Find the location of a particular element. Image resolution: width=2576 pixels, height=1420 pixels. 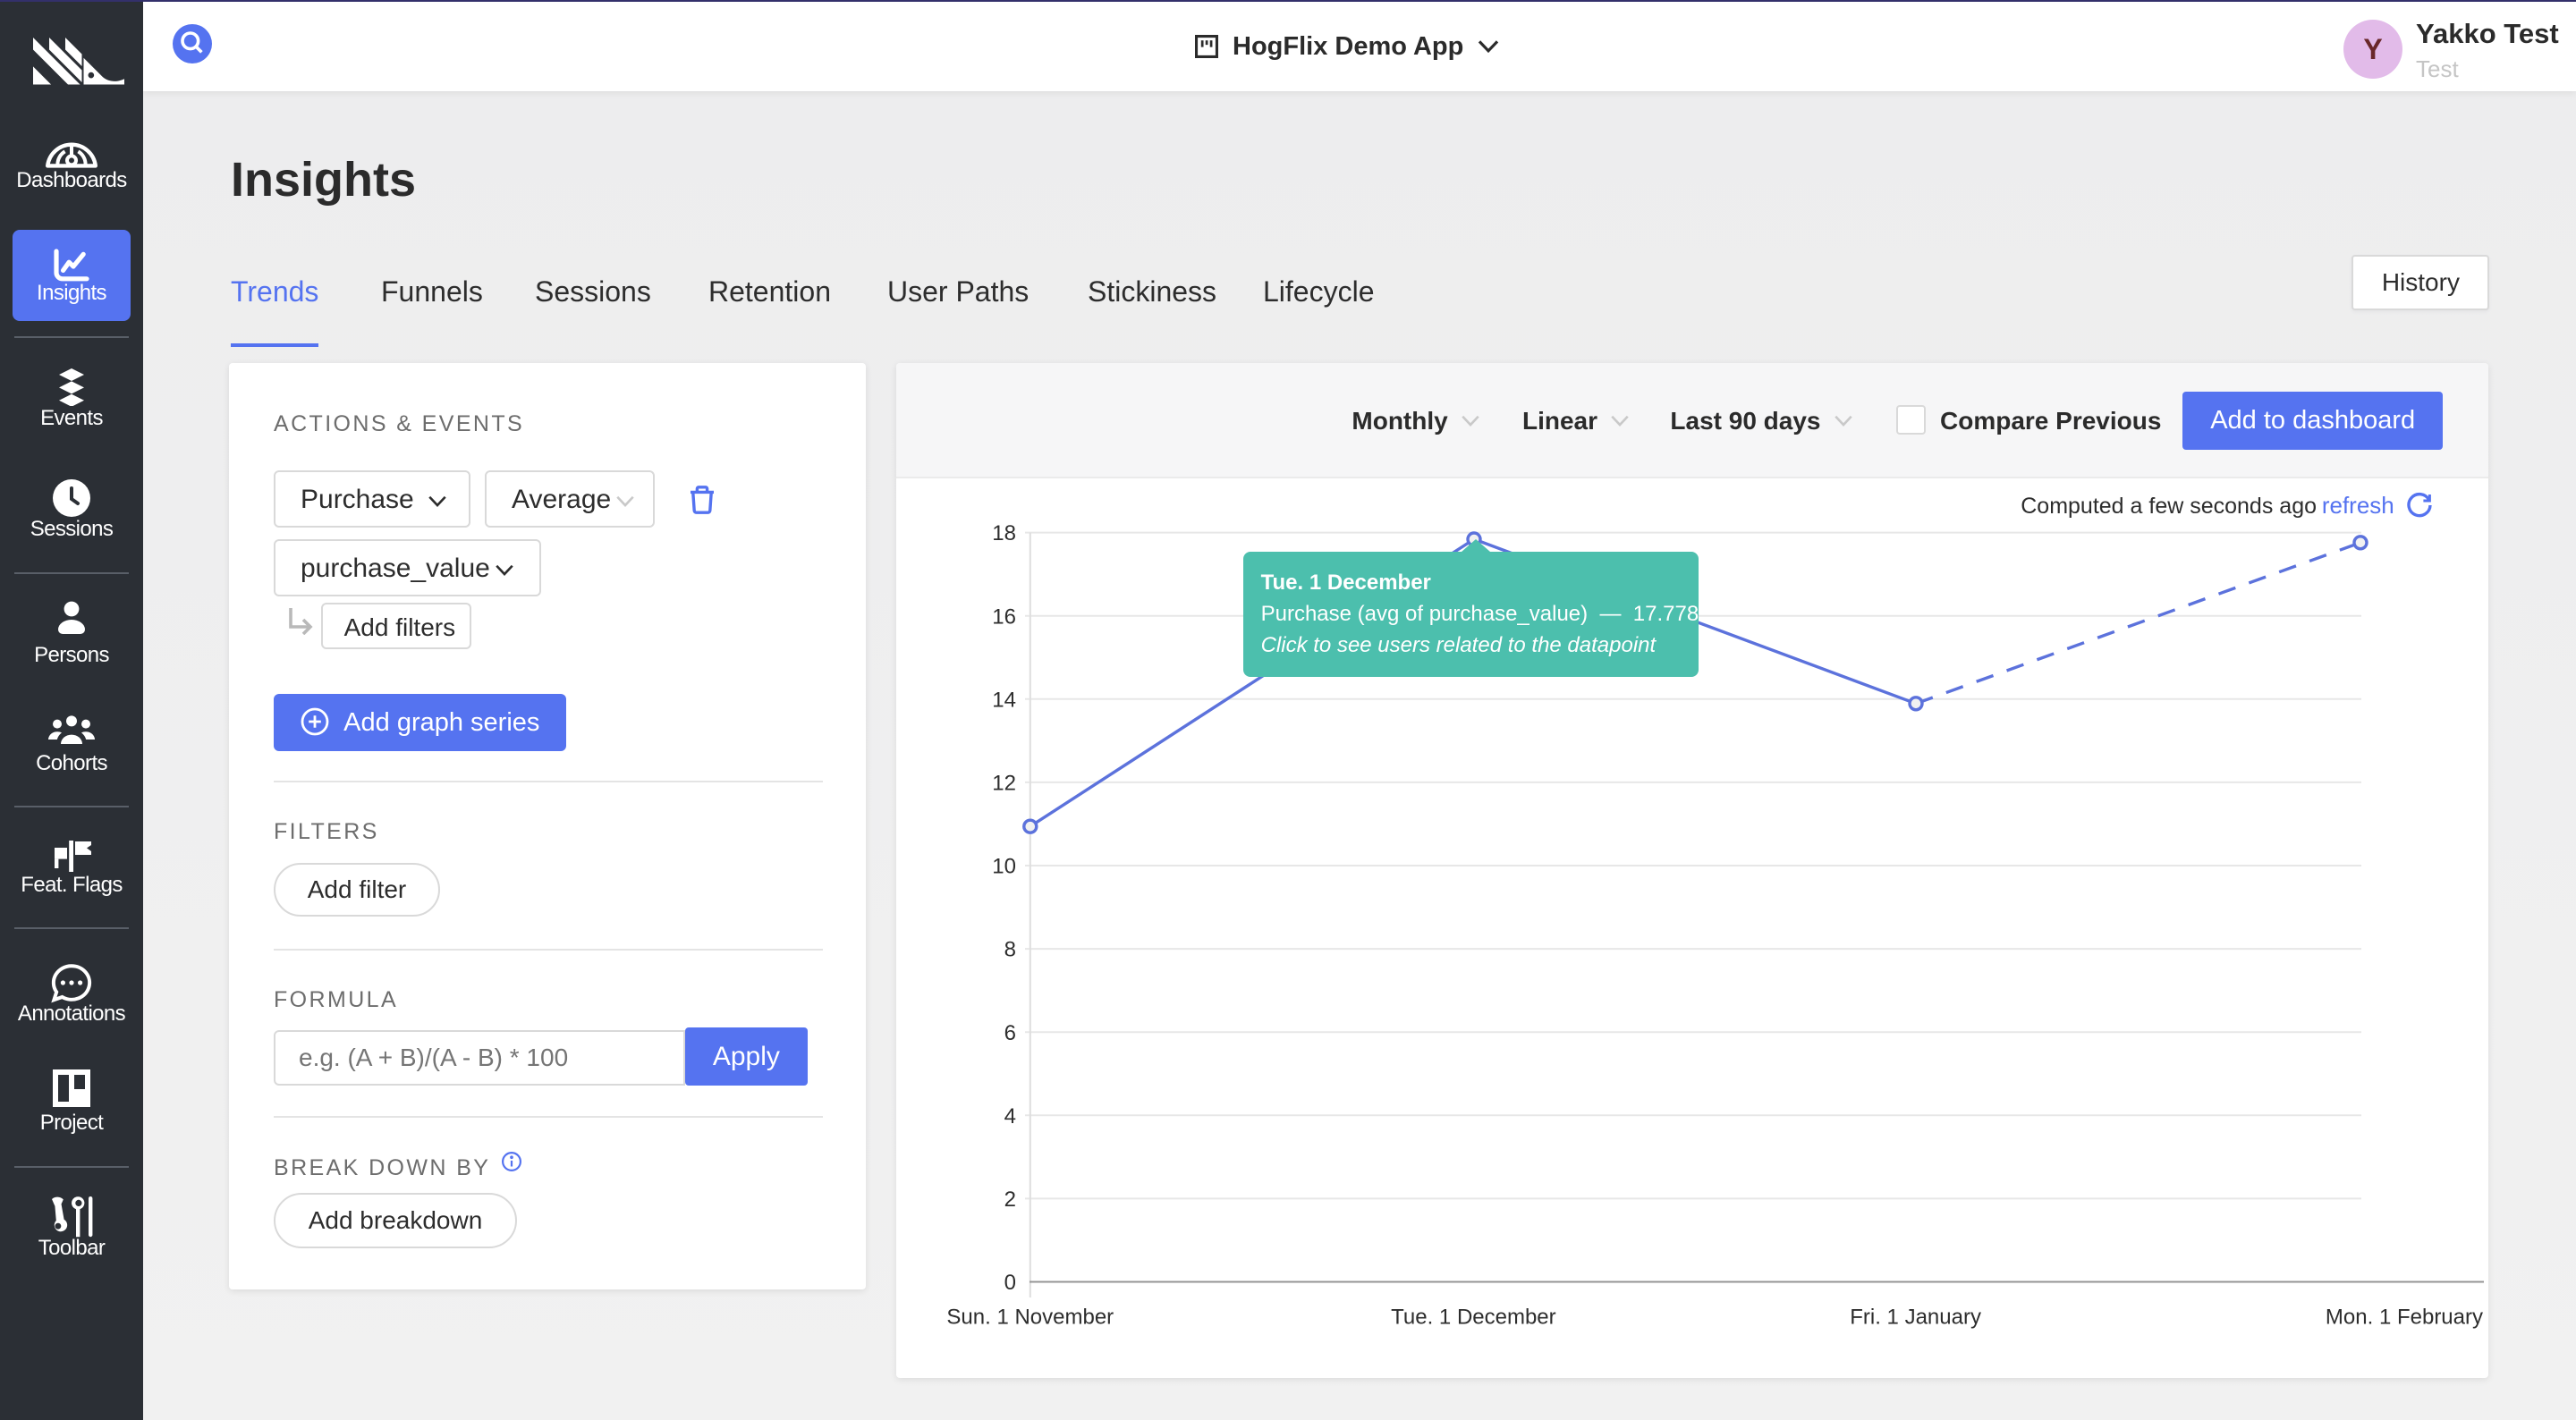

svg-text: Tue. 1 December is located at coordinates (1473, 1317).